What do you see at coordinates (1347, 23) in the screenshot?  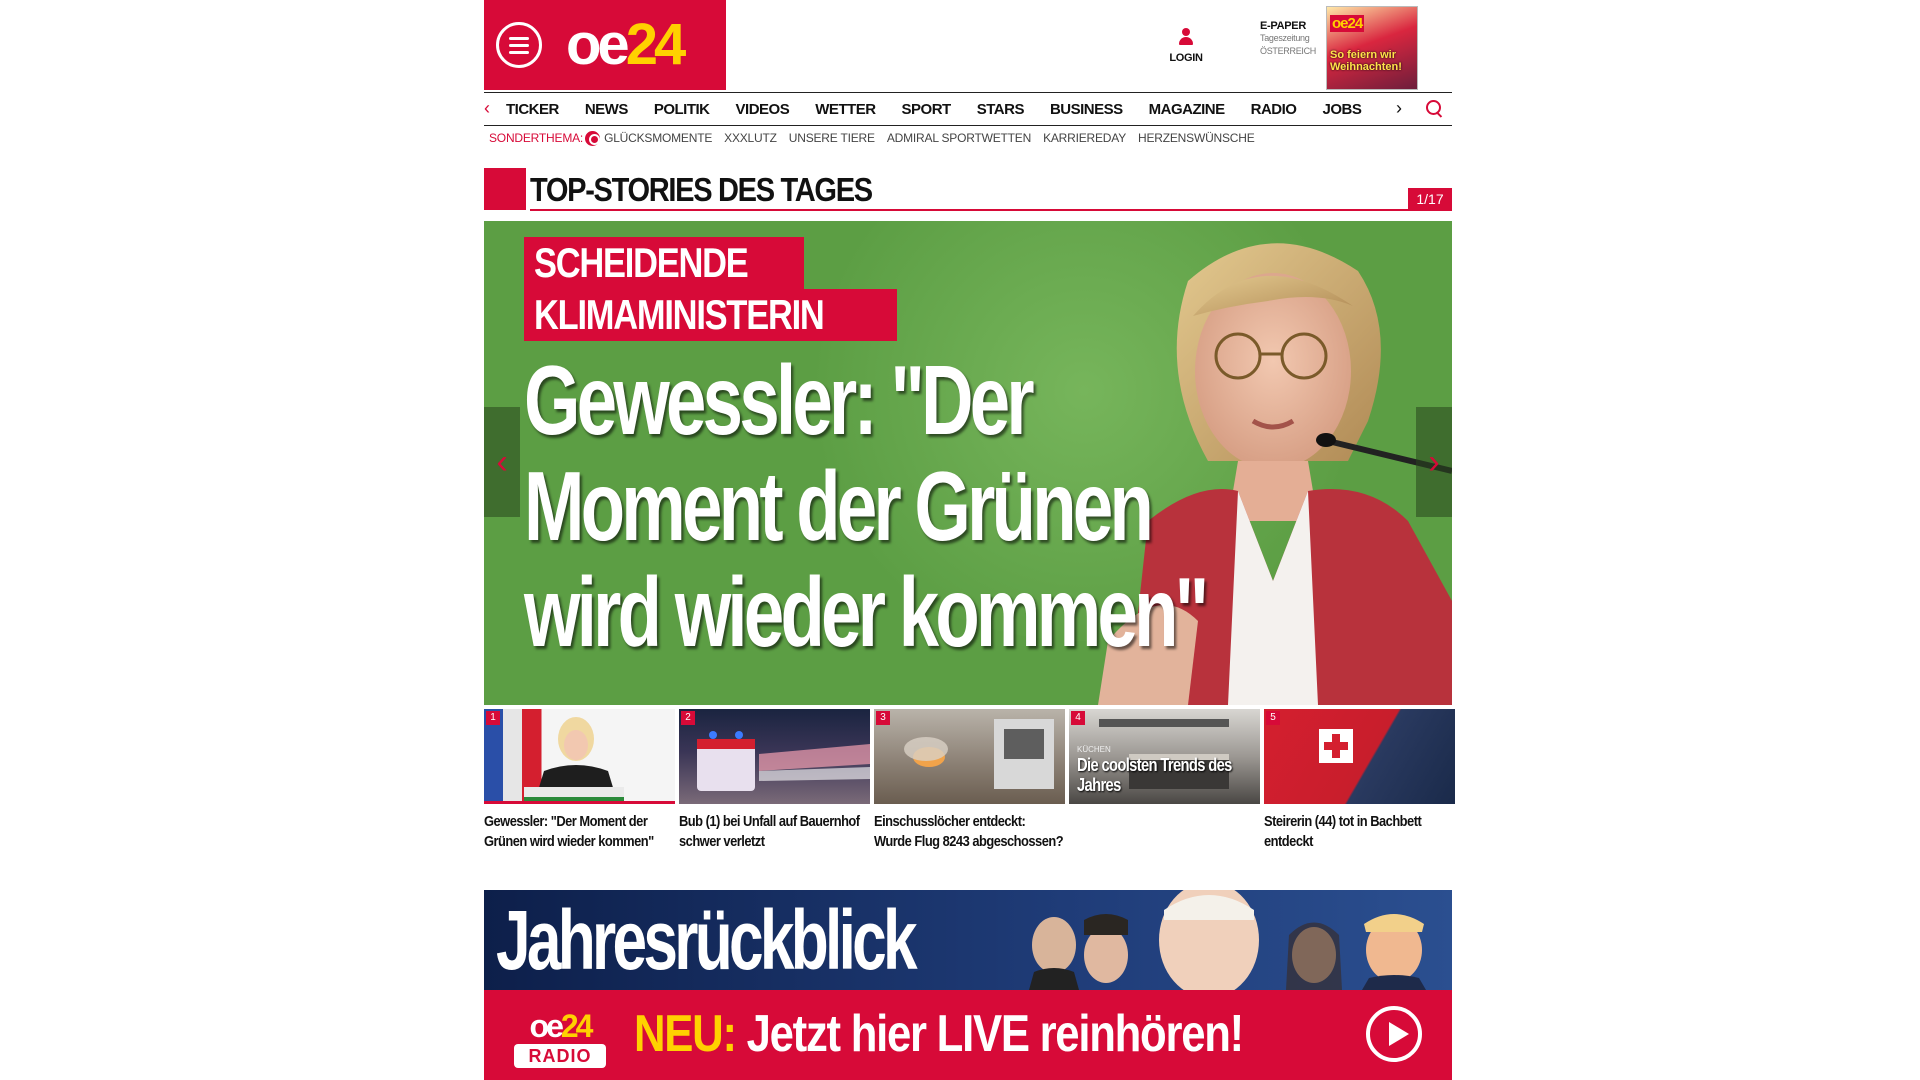 I see `cover-logo: oe24` at bounding box center [1347, 23].